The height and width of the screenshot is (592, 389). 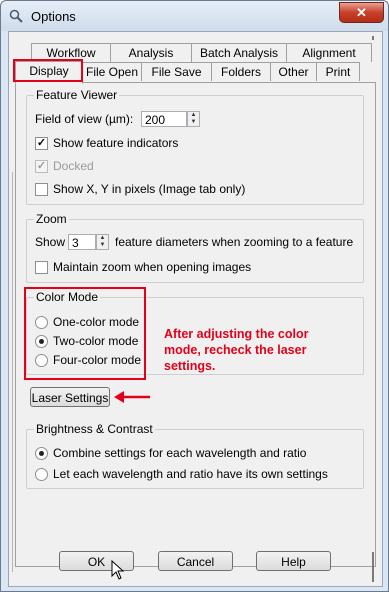 I want to click on show-xy-label: Show X, Y in pixels (Image tab only), so click(x=149, y=189).